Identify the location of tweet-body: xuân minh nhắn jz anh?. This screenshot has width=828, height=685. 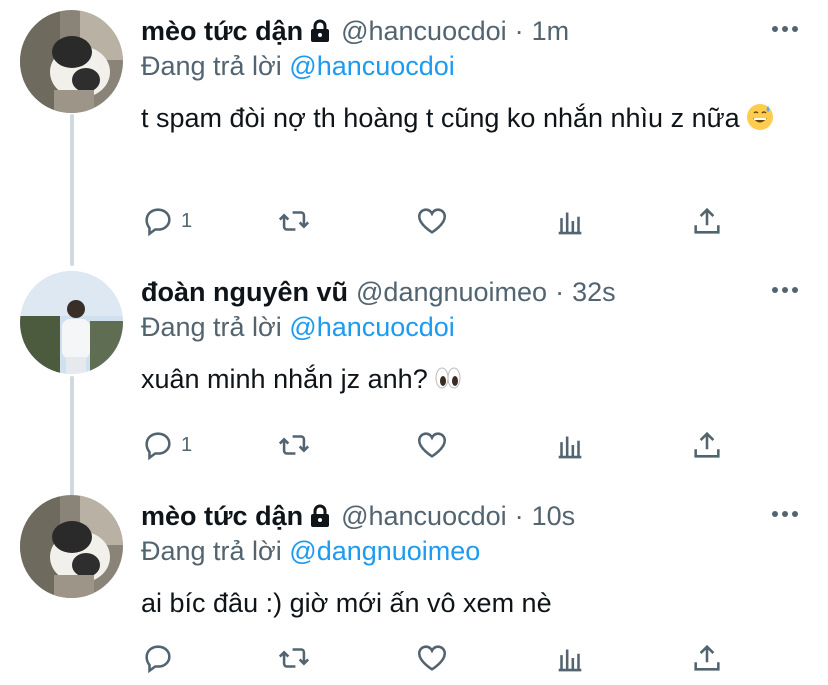
(284, 379).